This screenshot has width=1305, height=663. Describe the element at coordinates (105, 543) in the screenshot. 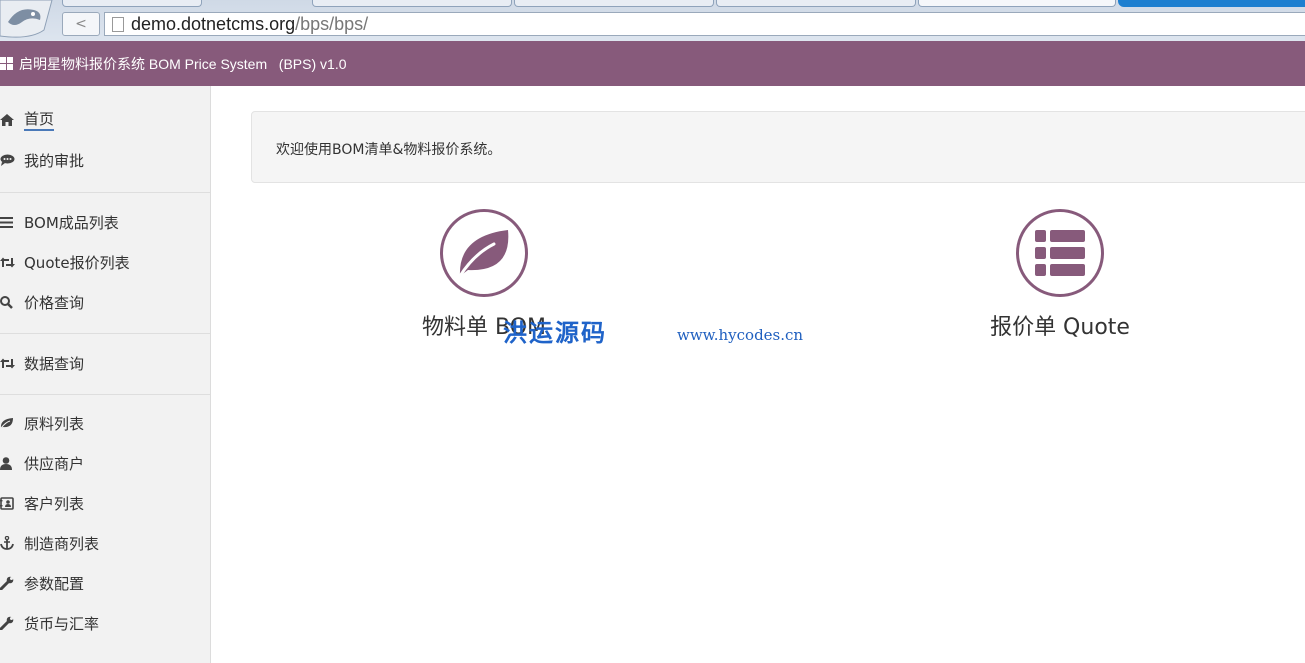

I see `sidebar-item-manufacturers: 制造商列表` at that location.